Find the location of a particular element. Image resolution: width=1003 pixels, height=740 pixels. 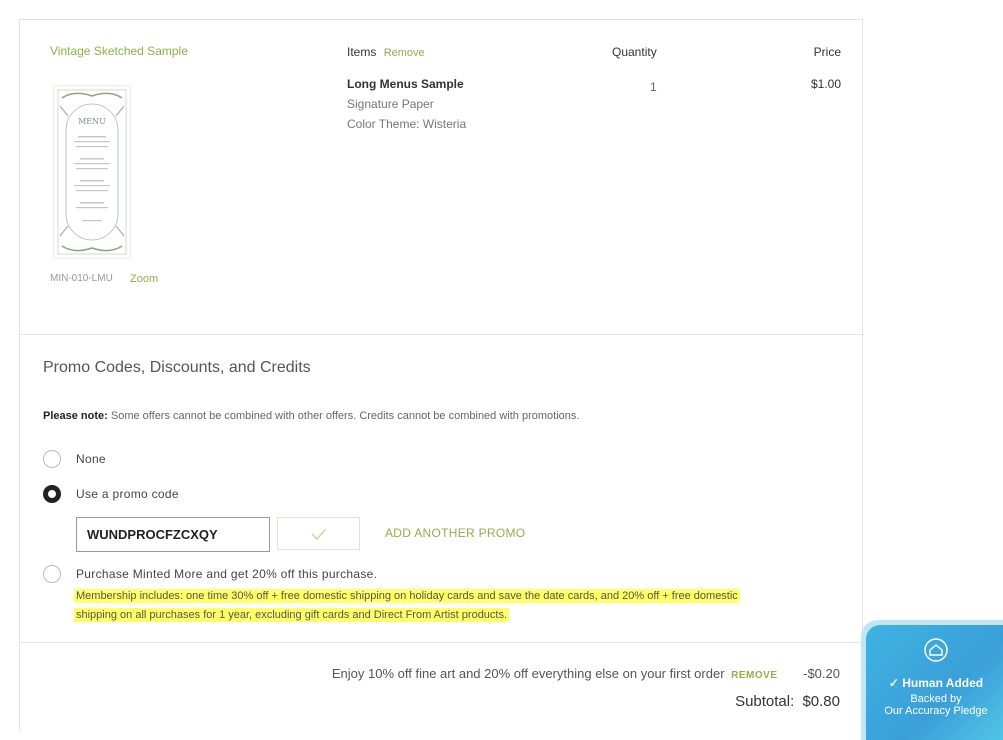

badge-title: Human Added is located at coordinates (943, 683).